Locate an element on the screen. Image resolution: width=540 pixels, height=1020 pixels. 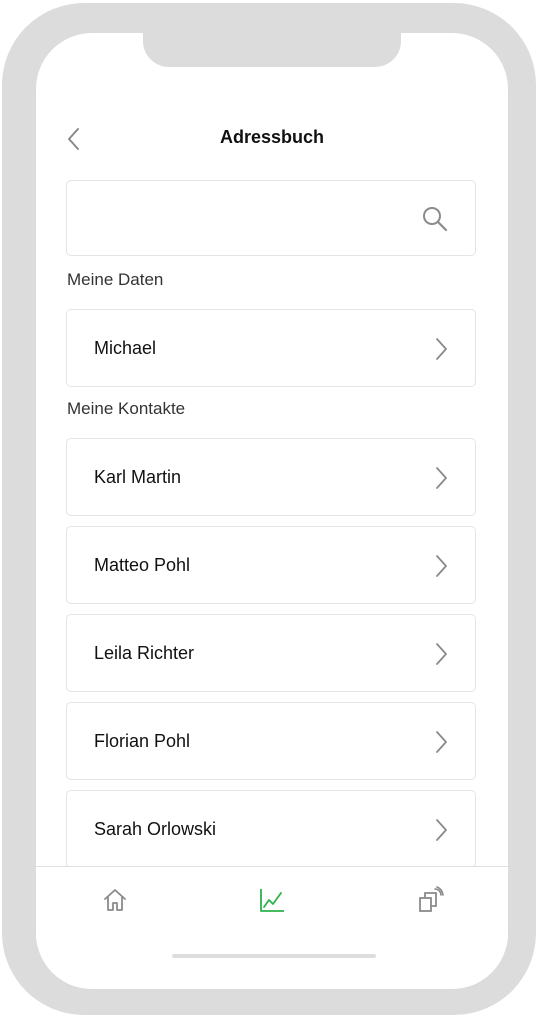
list-item-contact: Leila Richter is located at coordinates (271, 653).